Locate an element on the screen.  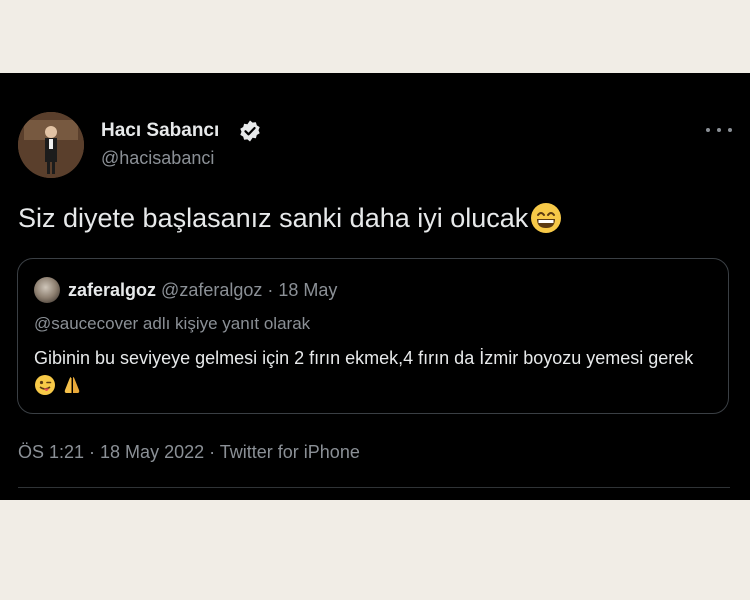
grinning-face-emoji-icon is located at coordinates (546, 218).